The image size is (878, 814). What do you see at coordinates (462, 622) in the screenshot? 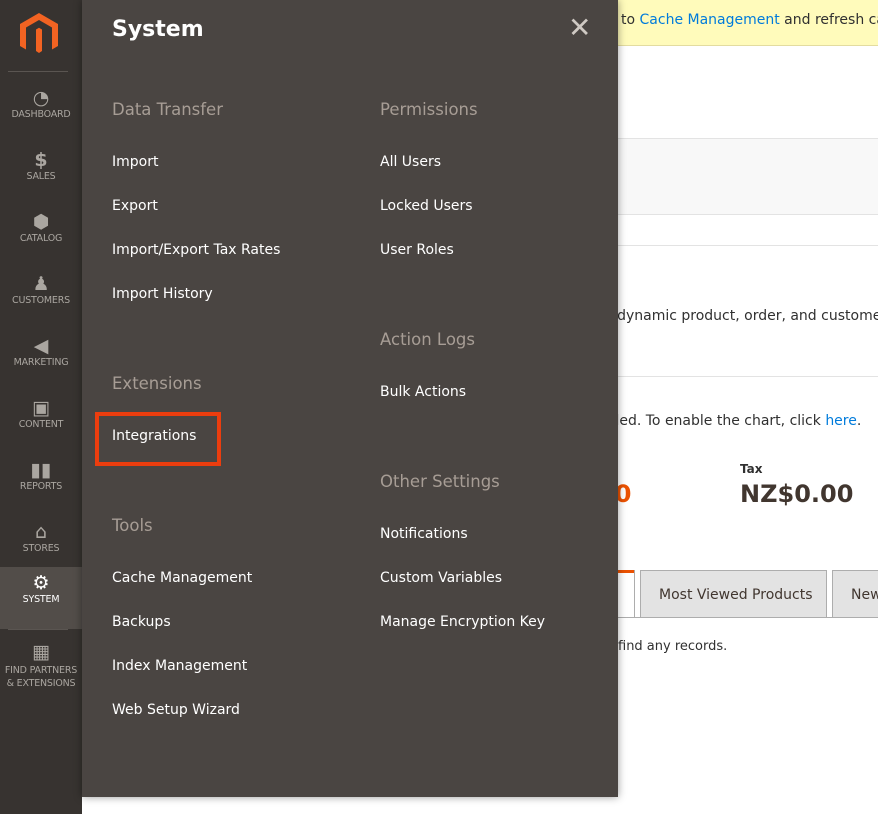
I see `menu-item-manage-encryption-key: Manage Encryption Key` at bounding box center [462, 622].